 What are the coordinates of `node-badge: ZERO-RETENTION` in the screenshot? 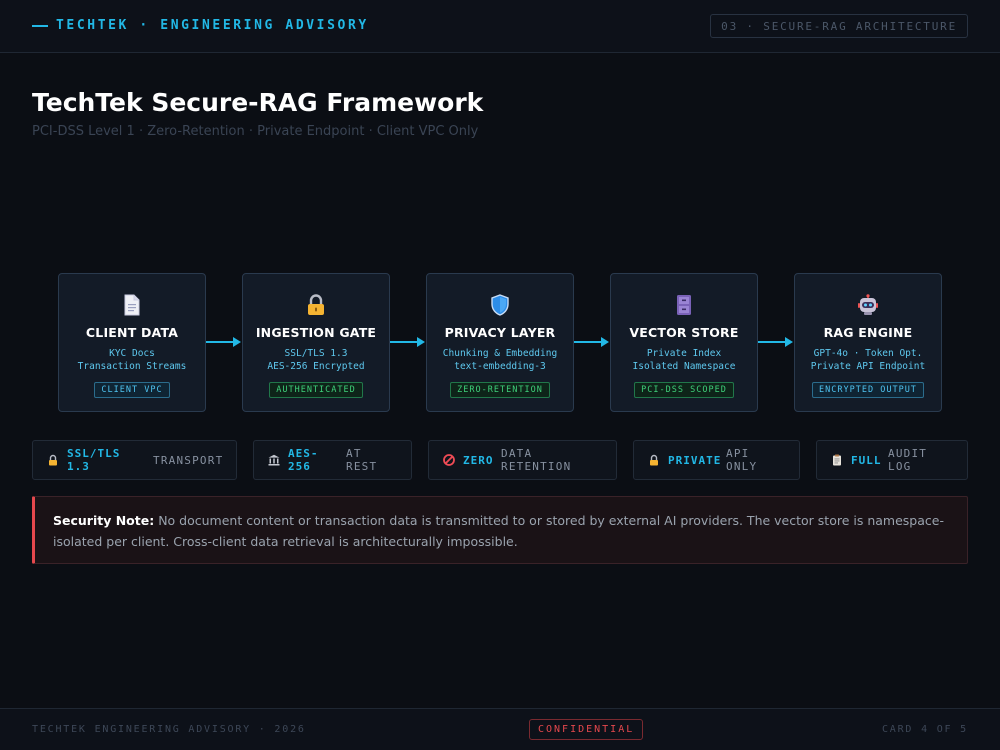 It's located at (500, 390).